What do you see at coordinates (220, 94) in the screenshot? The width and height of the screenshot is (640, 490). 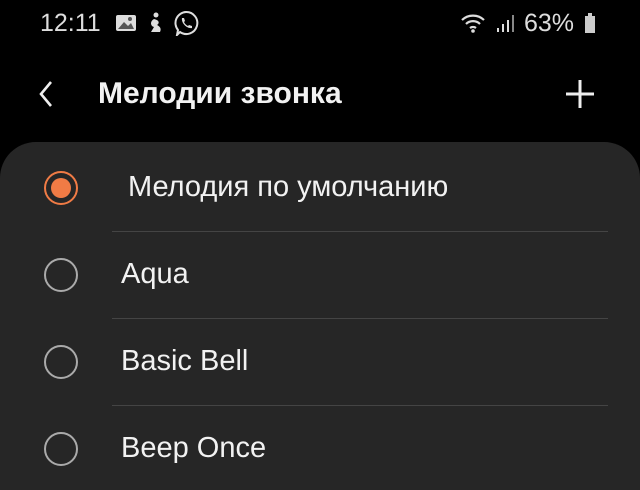 I see `screen-title: Мелодии звонка` at bounding box center [220, 94].